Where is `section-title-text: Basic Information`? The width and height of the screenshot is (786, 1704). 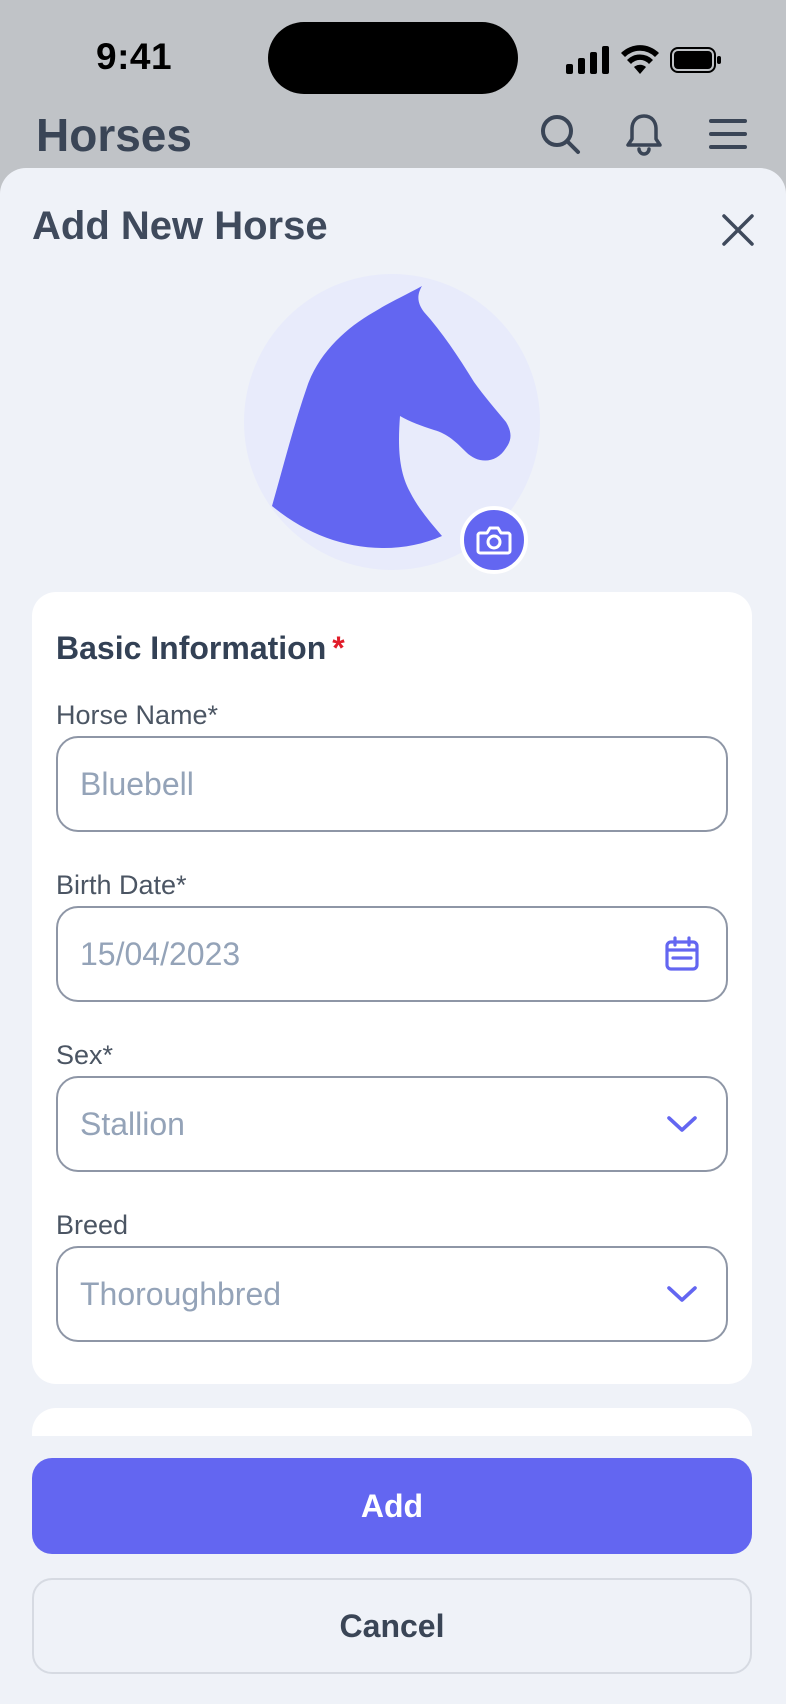
section-title-text: Basic Information is located at coordinates (191, 648).